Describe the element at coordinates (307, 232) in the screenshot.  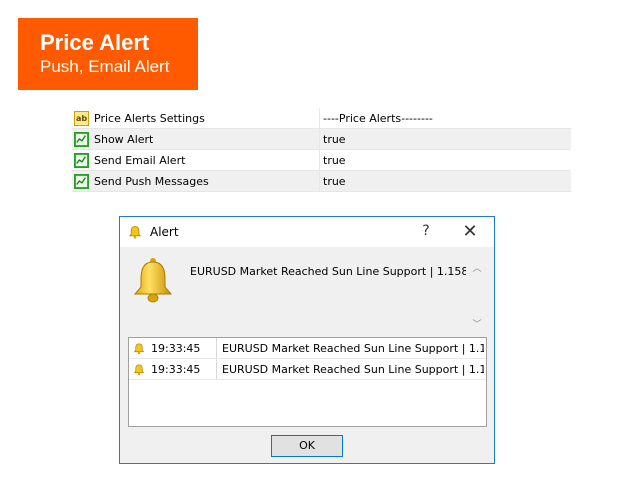
I see `dialog-titlebar: Alert ? ✕` at that location.